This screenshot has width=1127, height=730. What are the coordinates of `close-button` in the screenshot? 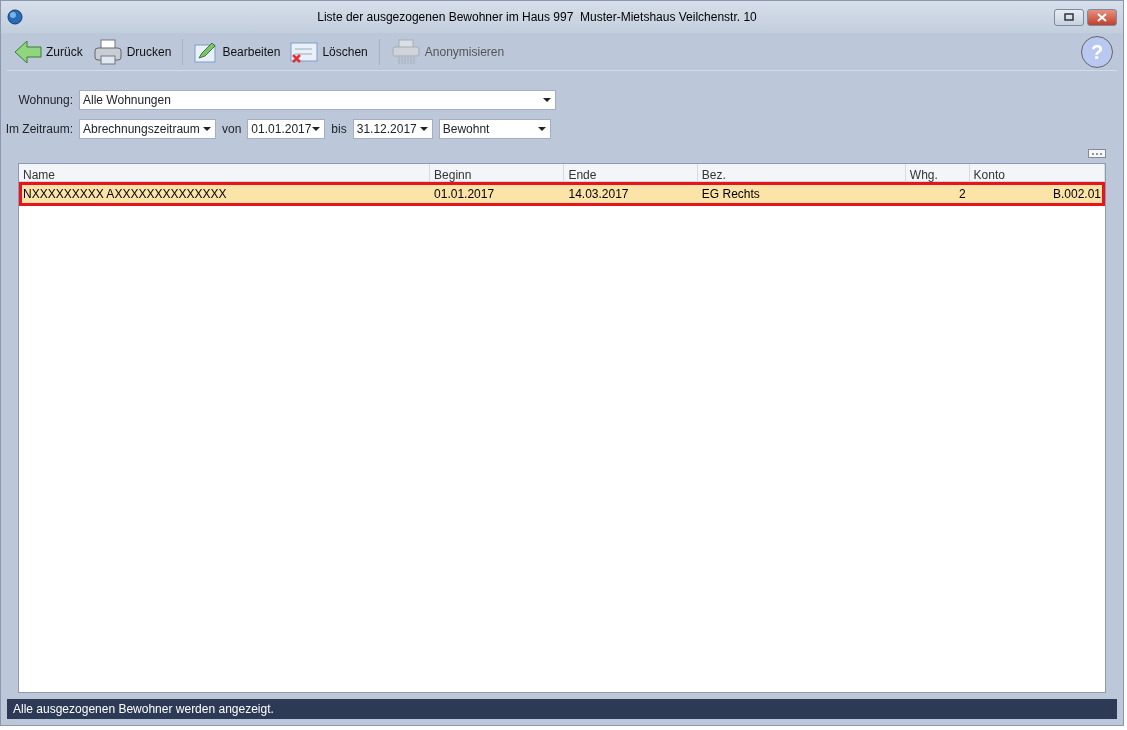 It's located at (1102, 17).